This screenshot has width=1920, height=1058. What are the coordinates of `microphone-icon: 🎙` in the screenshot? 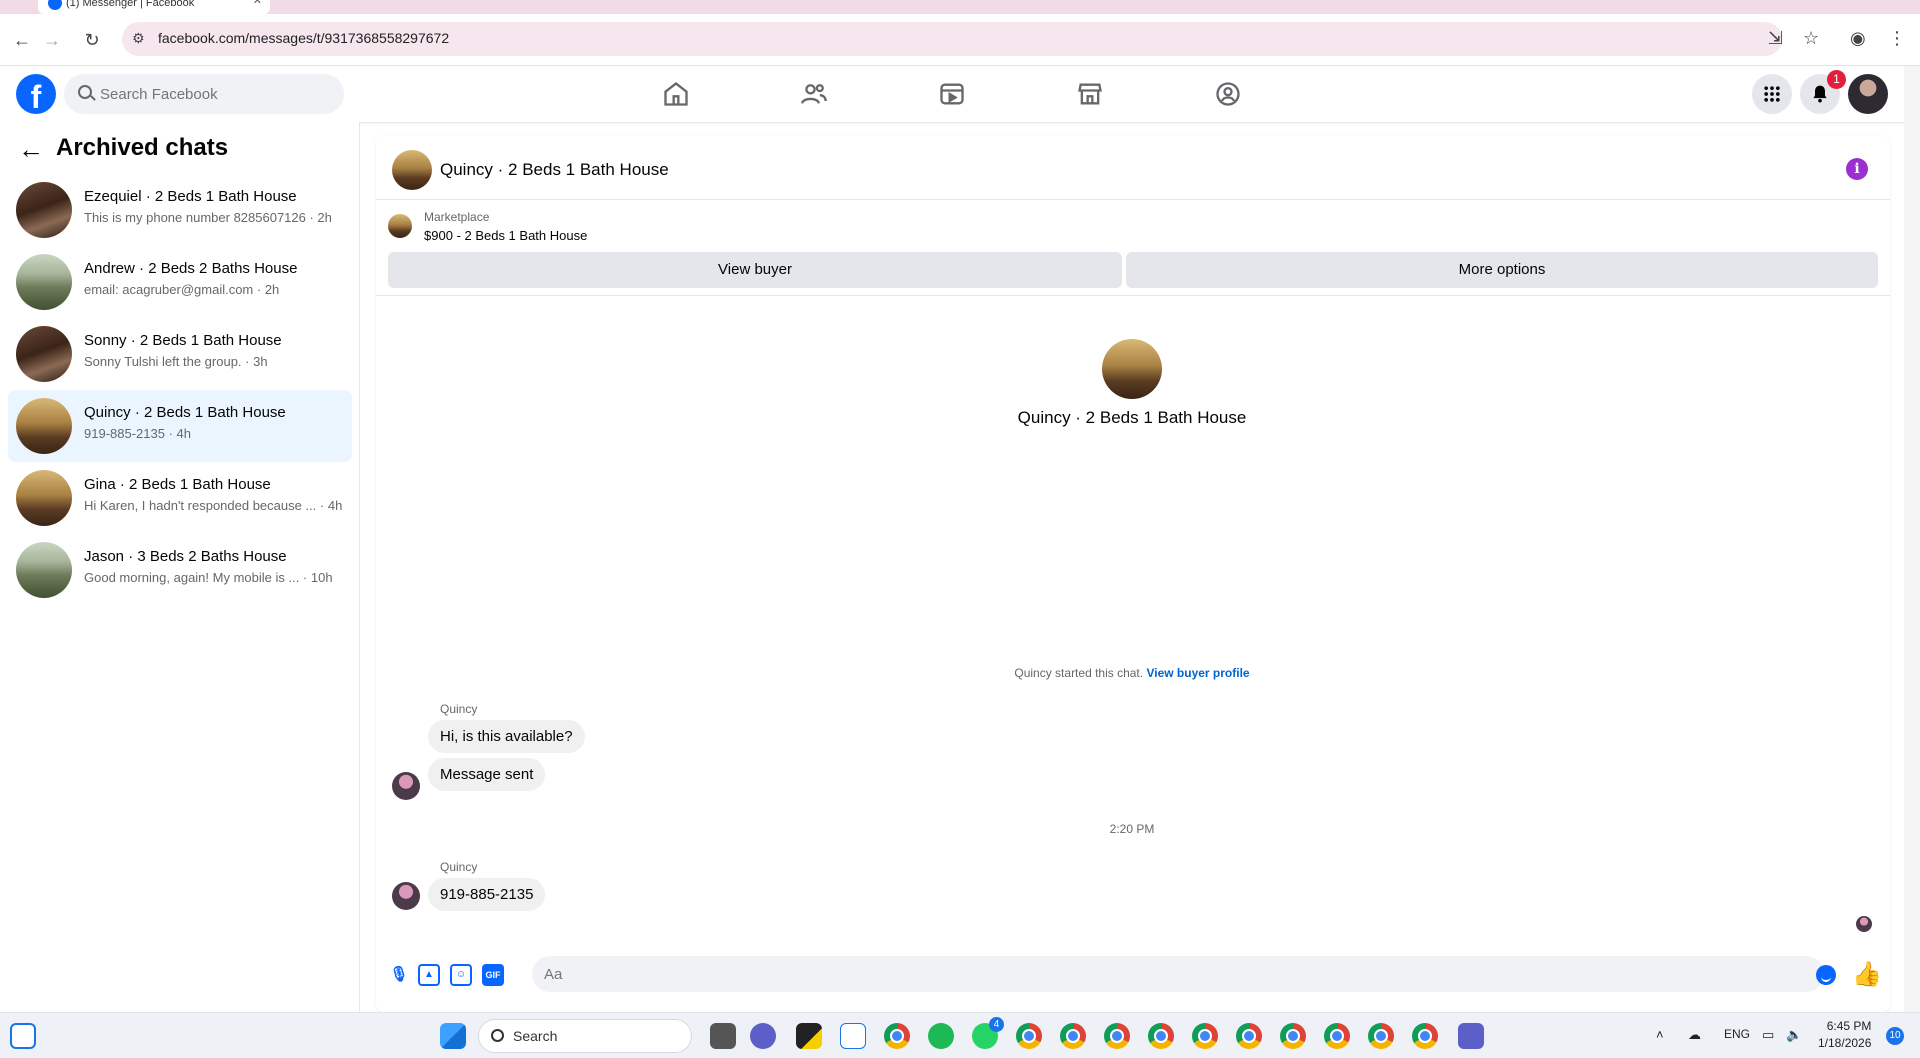 It's located at (399, 975).